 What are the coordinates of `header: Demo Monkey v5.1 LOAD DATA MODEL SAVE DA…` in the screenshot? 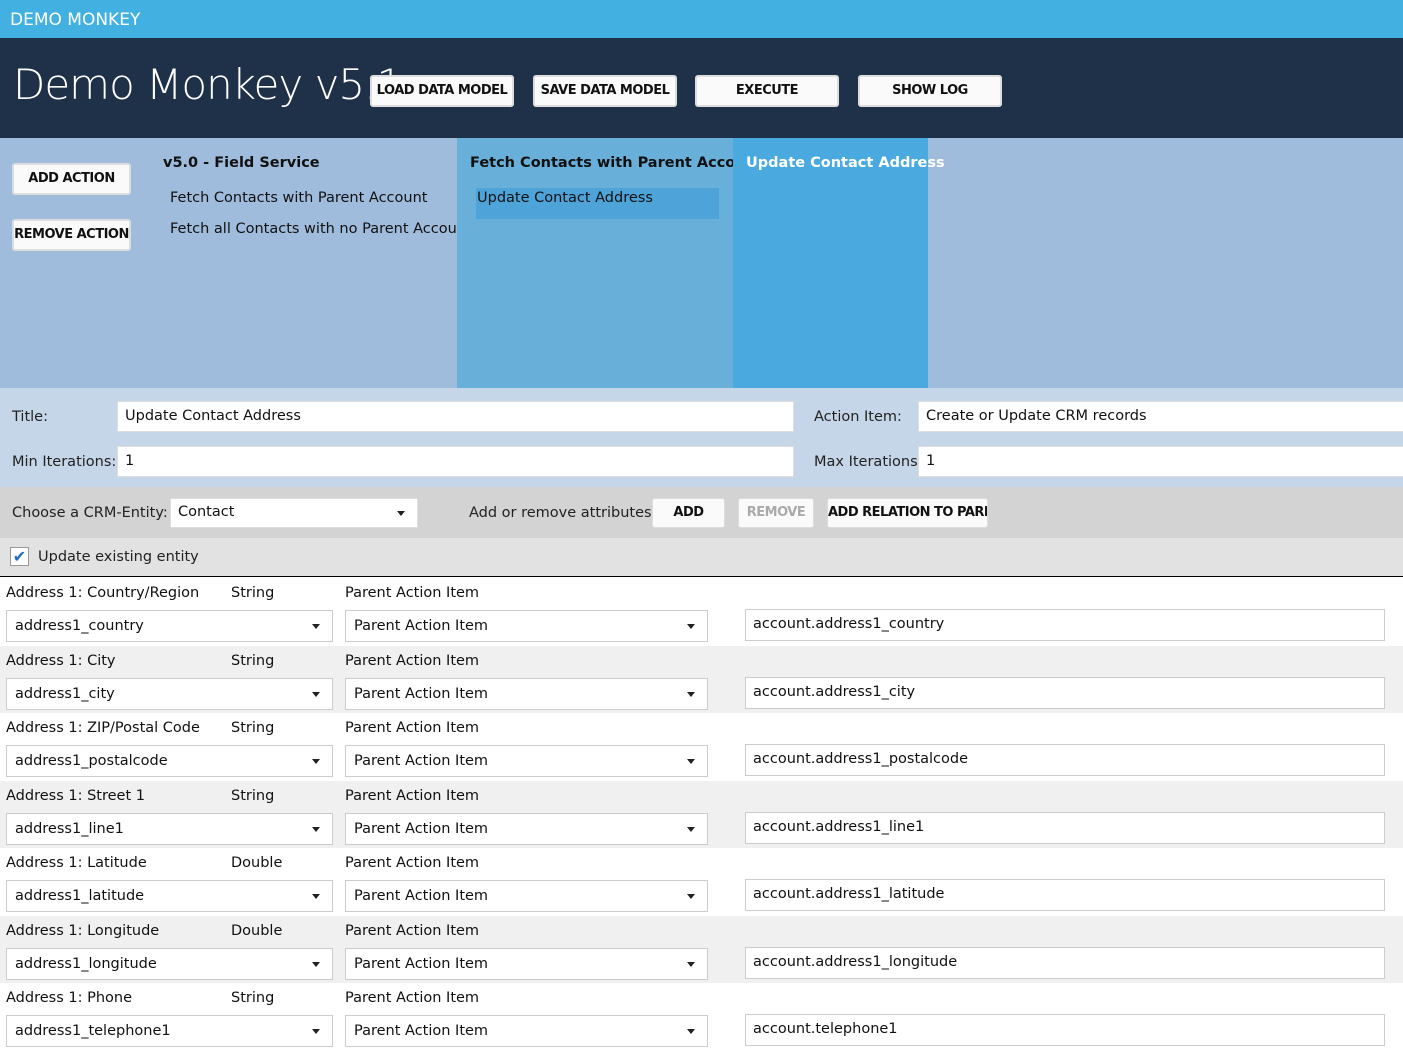 It's located at (701, 88).